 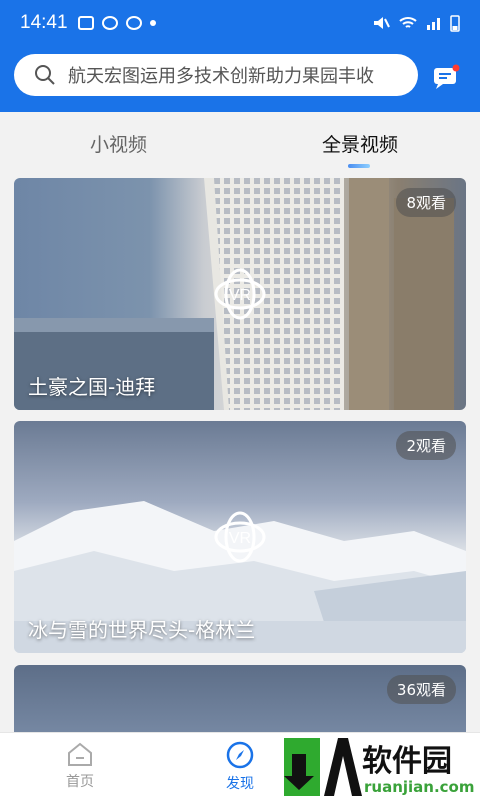 What do you see at coordinates (240, 143) in the screenshot?
I see `tab-strip: 小视频 全景视频` at bounding box center [240, 143].